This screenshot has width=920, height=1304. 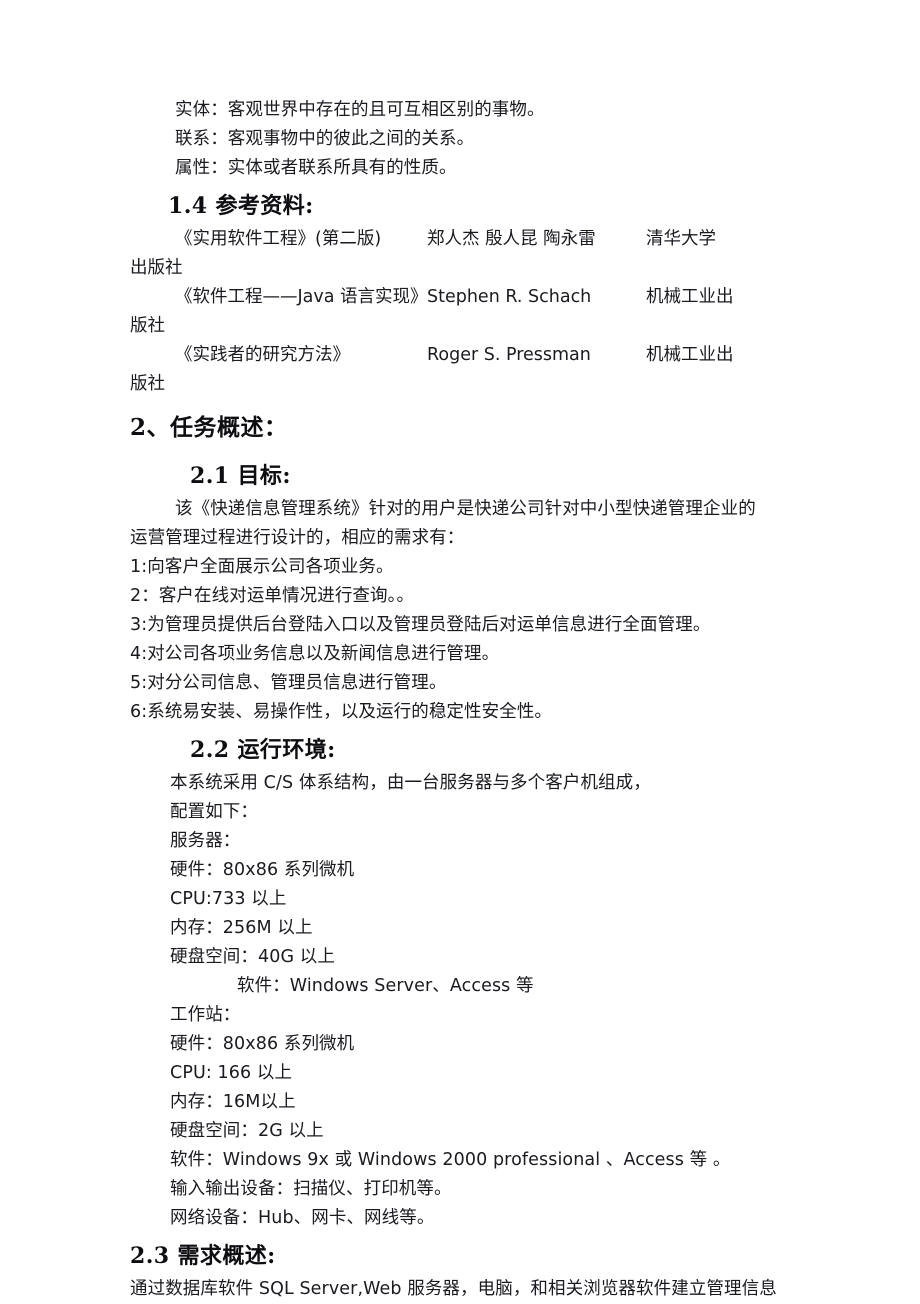 I want to click on reference-author: 郑人杰 殷人昆 陶永雷, so click(x=511, y=239).